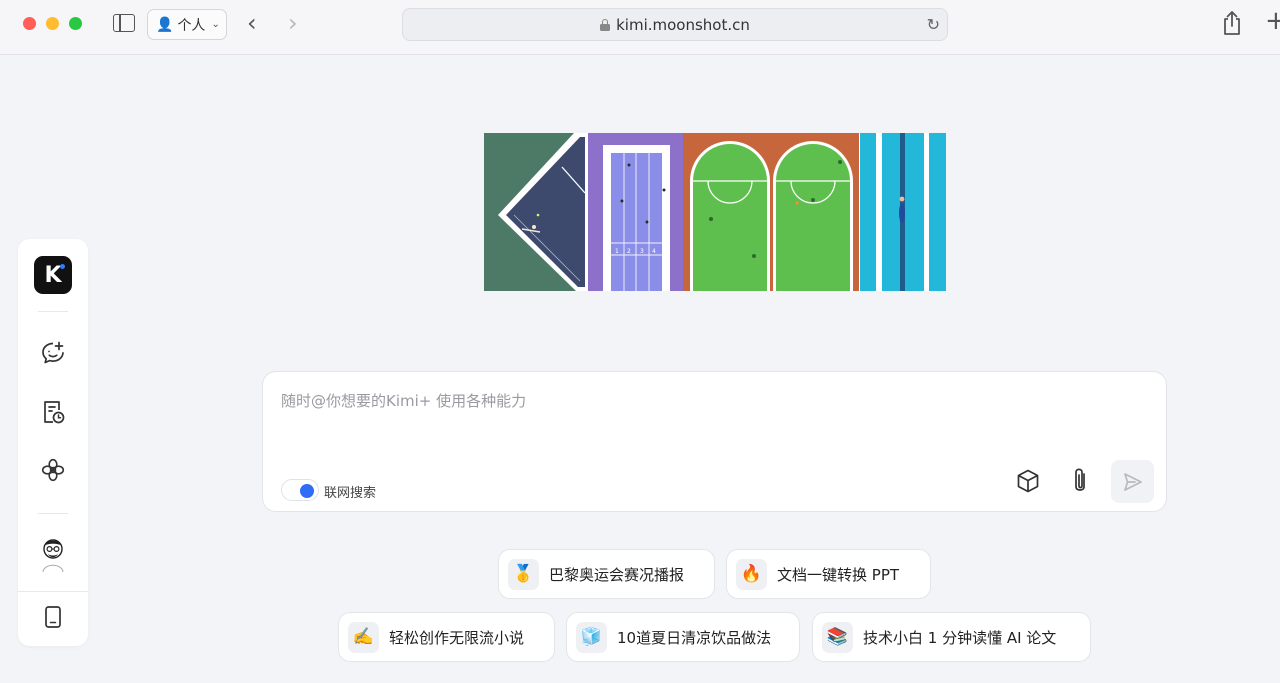 Image resolution: width=1280 pixels, height=683 pixels. Describe the element at coordinates (300, 490) in the screenshot. I see `web-search-toggle` at that location.